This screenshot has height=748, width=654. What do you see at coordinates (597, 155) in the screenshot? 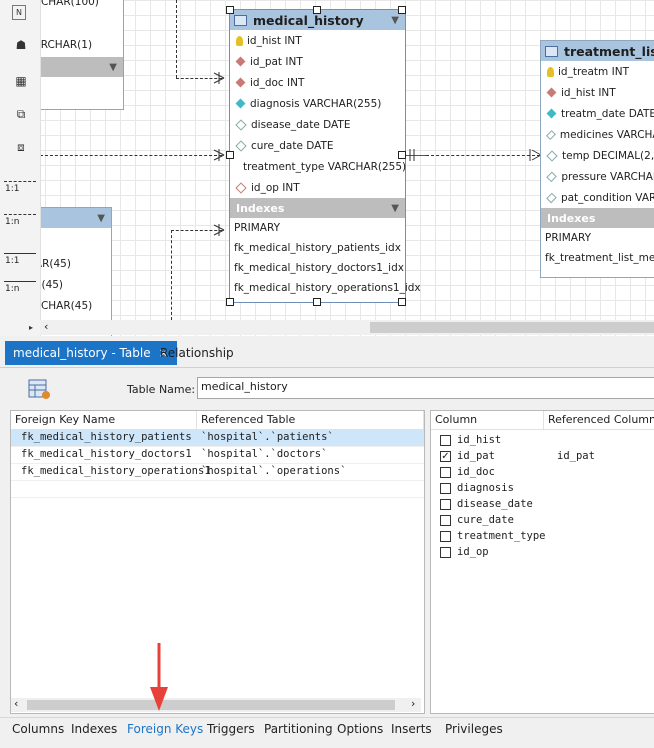
I see `entity-column: temp DECIMAL(2,1)` at bounding box center [597, 155].